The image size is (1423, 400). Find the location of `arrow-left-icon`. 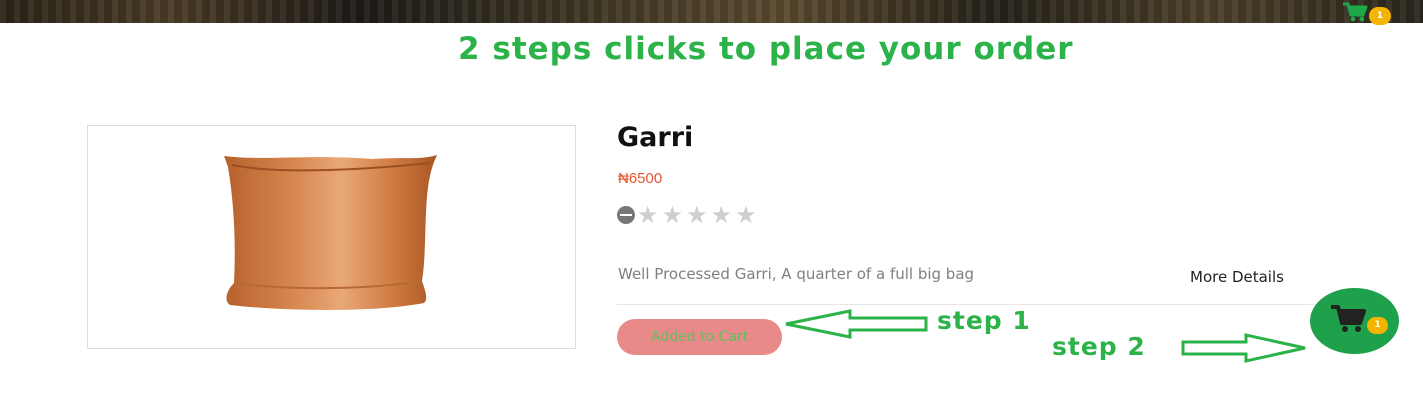

arrow-left-icon is located at coordinates (856, 324).